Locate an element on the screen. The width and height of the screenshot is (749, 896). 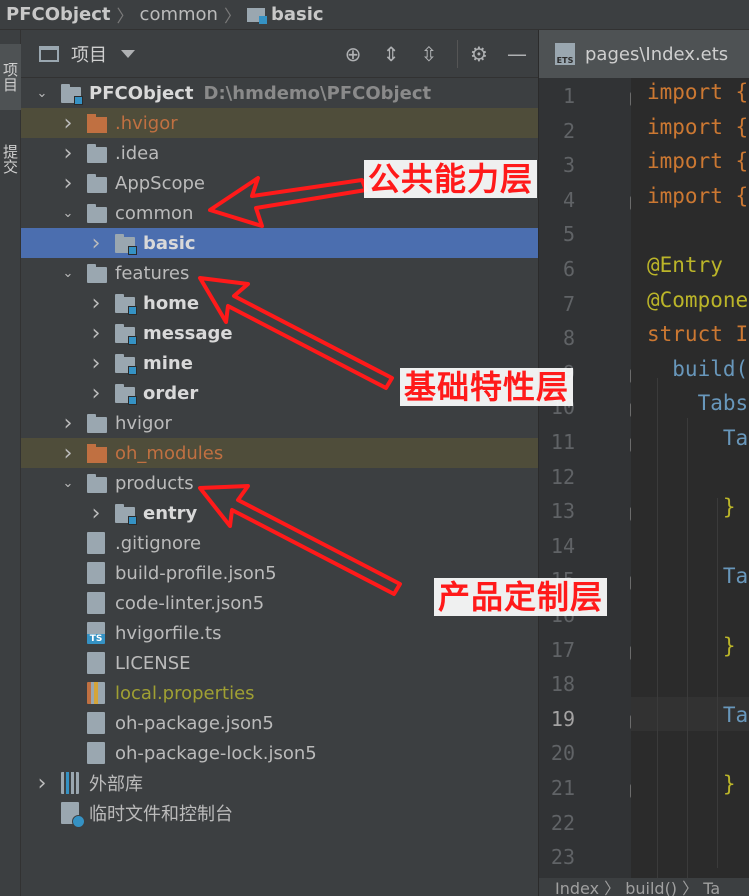
indent-guide is located at coordinates (717, 683).